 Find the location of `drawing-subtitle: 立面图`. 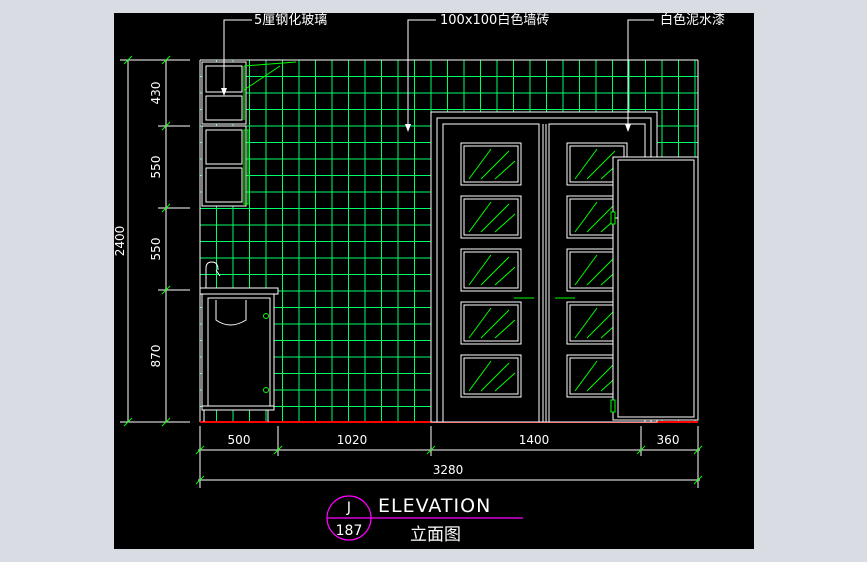

drawing-subtitle: 立面图 is located at coordinates (435, 535).